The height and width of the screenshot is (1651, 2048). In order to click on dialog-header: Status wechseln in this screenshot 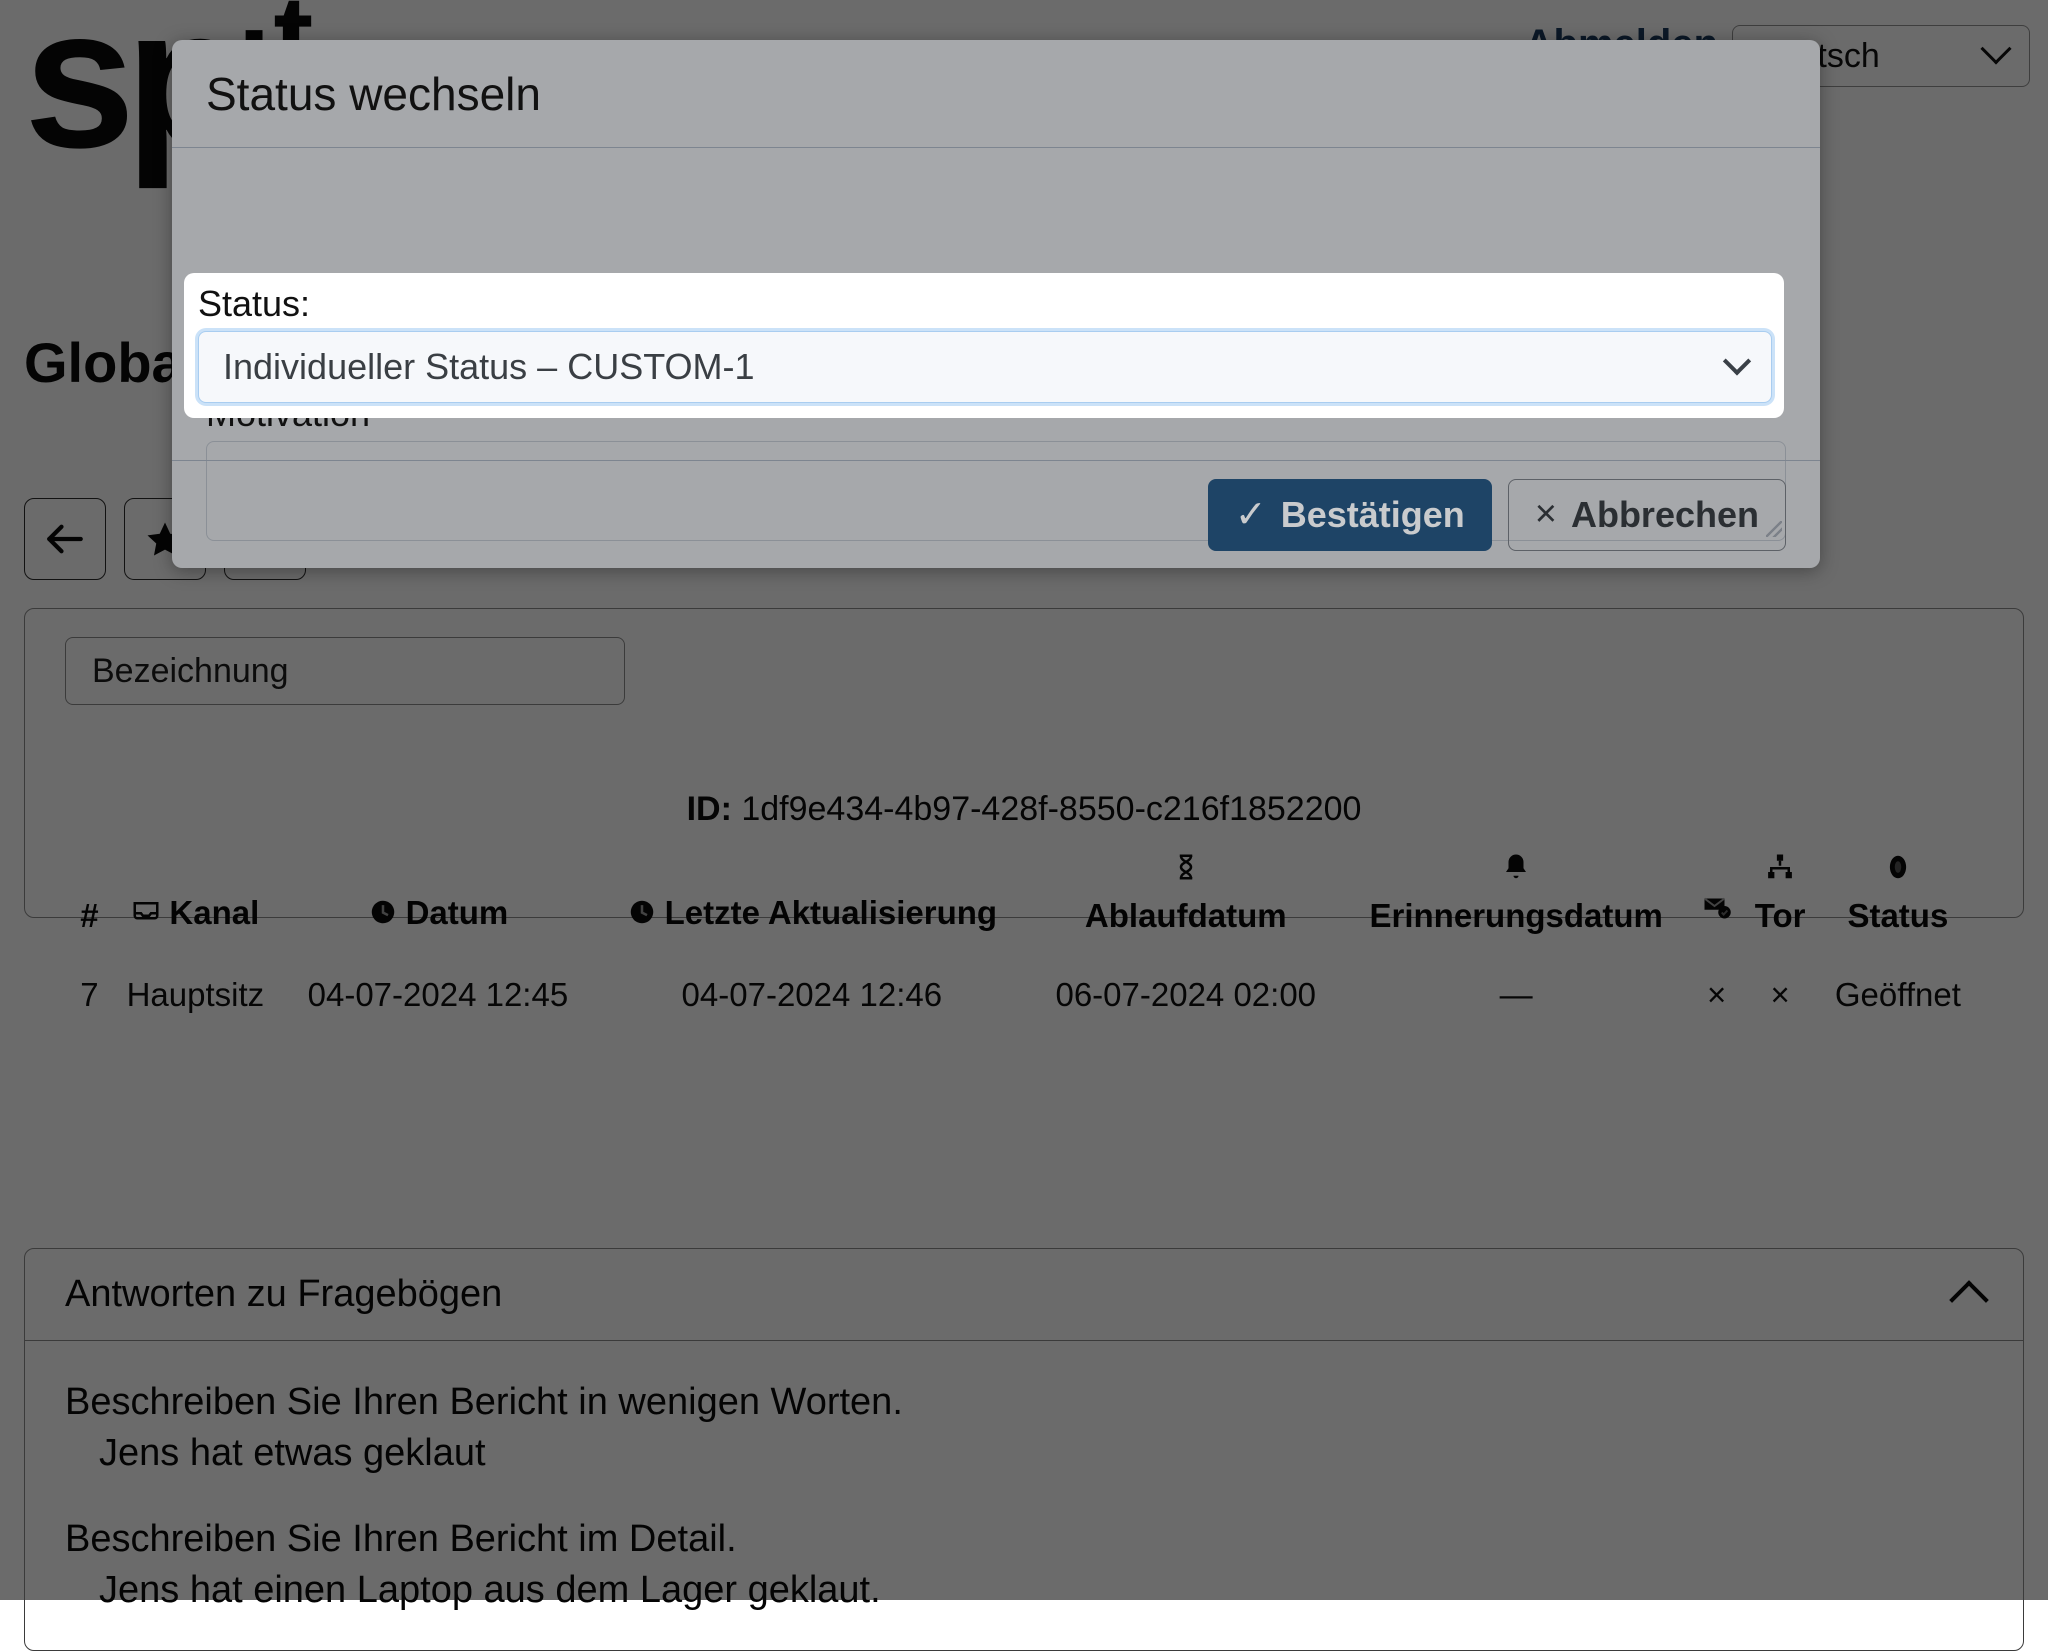, I will do `click(996, 94)`.